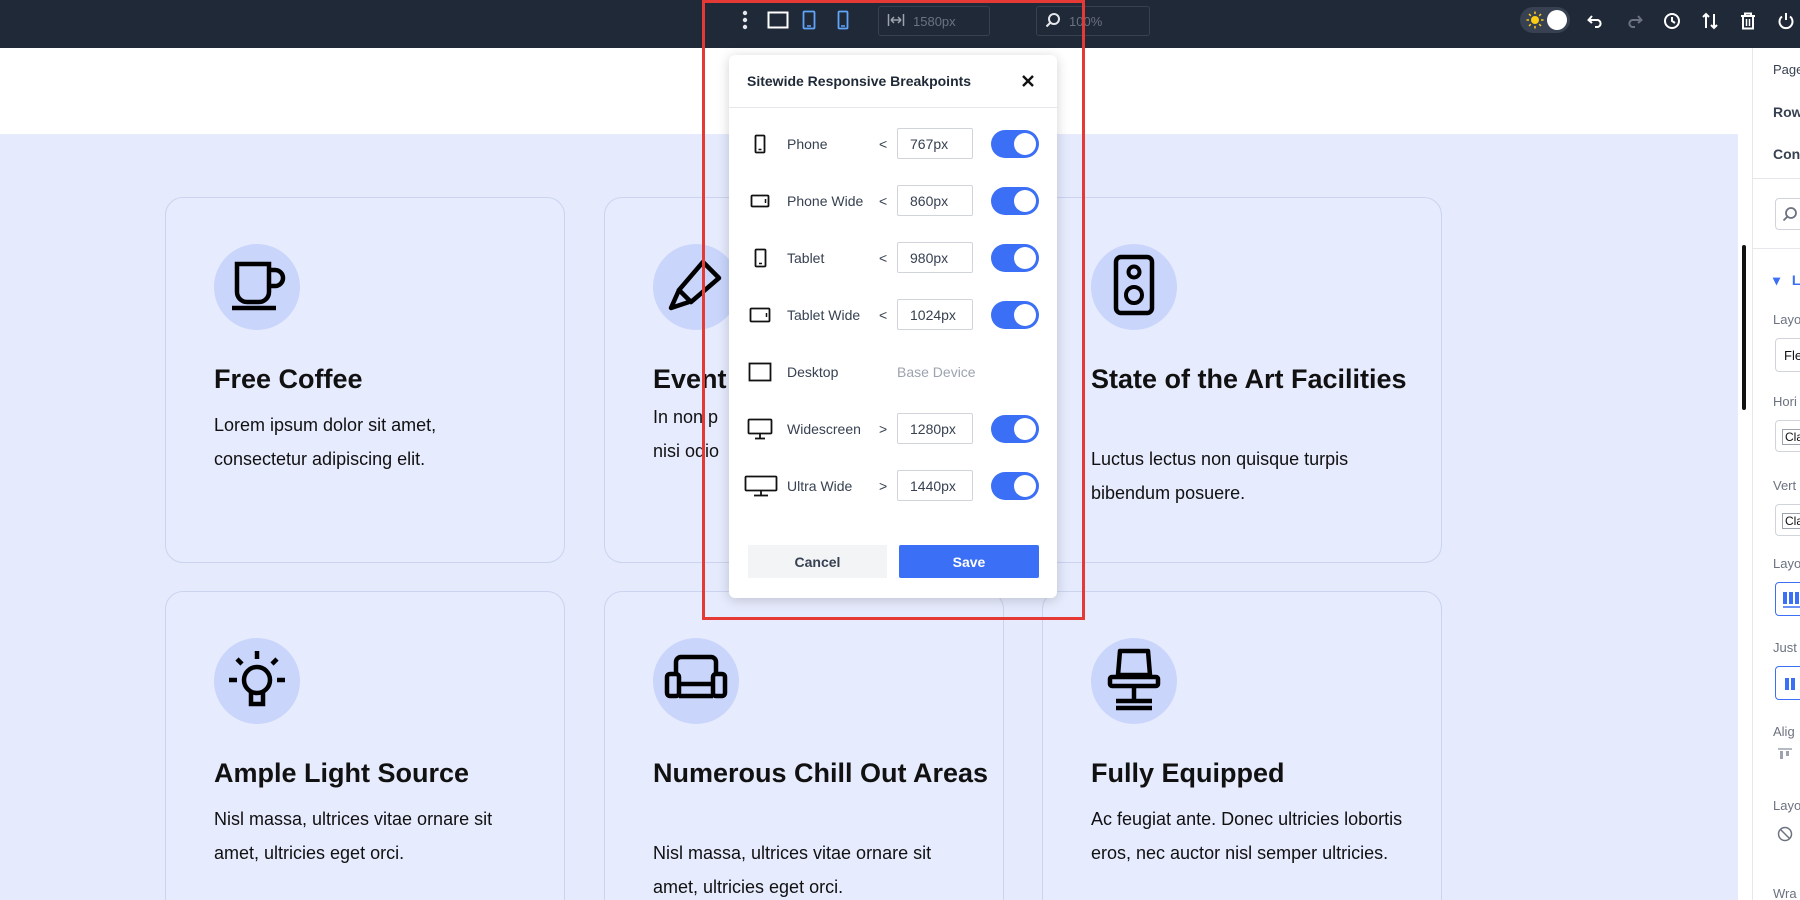 This screenshot has width=1800, height=900. I want to click on zoom-icon, so click(1053, 21).